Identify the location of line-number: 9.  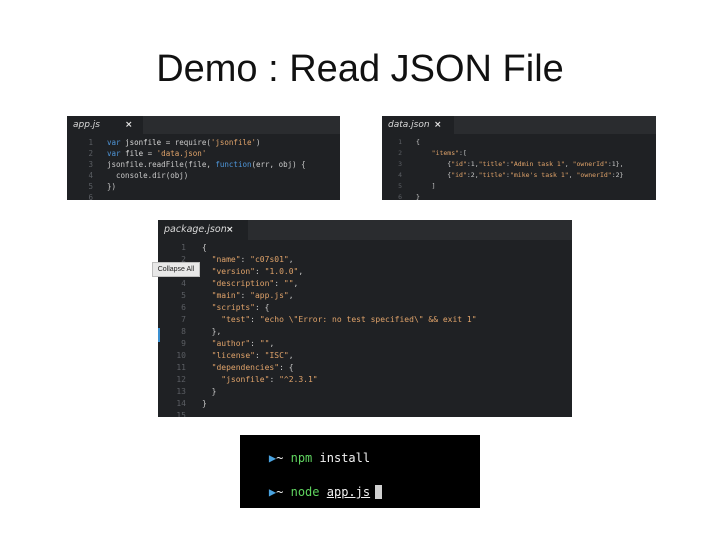
(183, 343).